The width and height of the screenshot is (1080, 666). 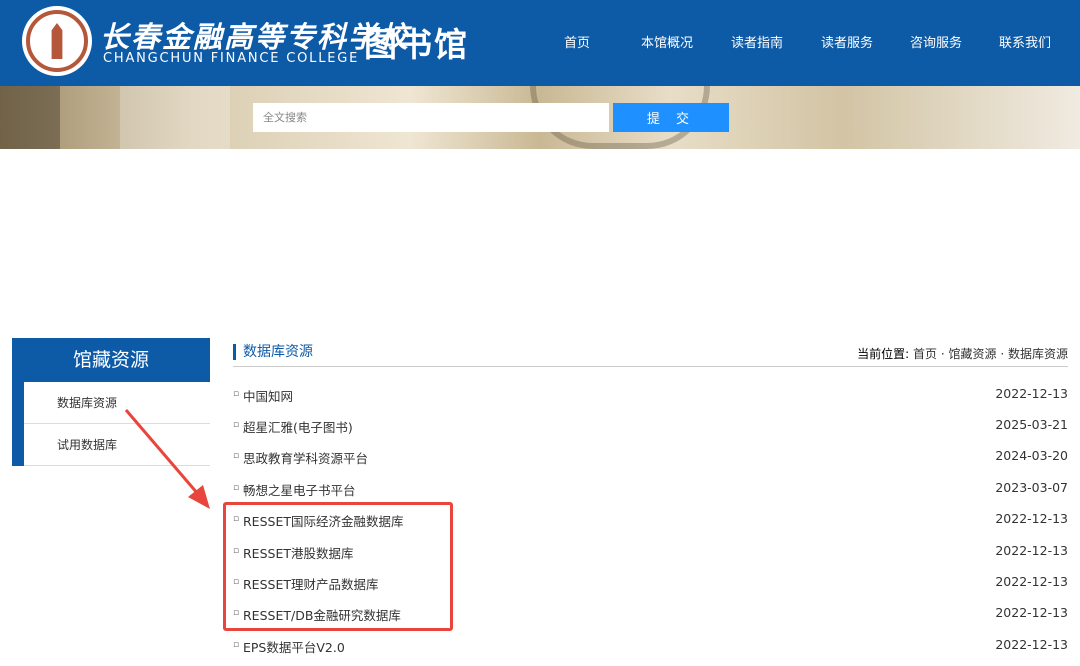 What do you see at coordinates (431, 117) in the screenshot?
I see `search-input` at bounding box center [431, 117].